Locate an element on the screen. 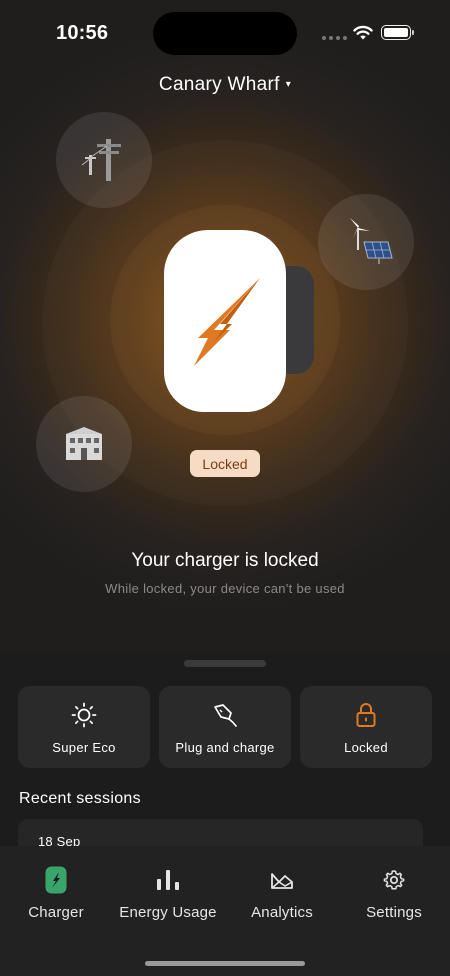  signal-dots-icon is located at coordinates (334, 38).